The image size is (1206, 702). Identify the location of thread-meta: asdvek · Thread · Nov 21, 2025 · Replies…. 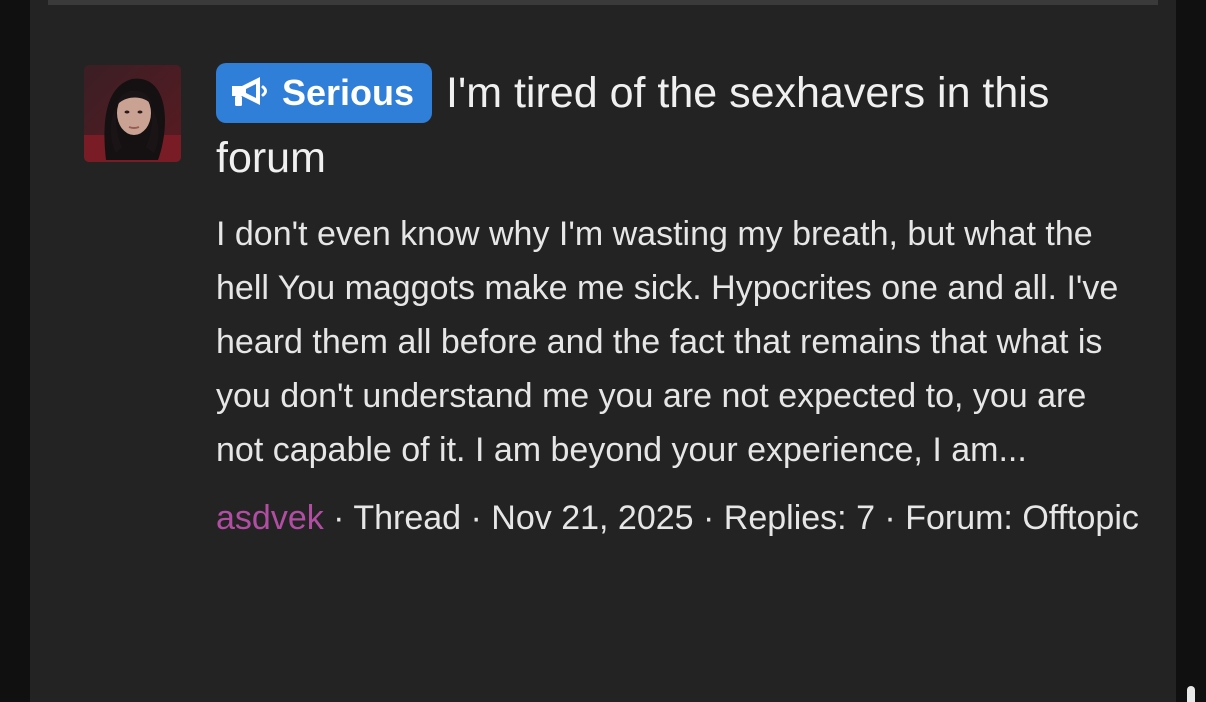
(681, 518).